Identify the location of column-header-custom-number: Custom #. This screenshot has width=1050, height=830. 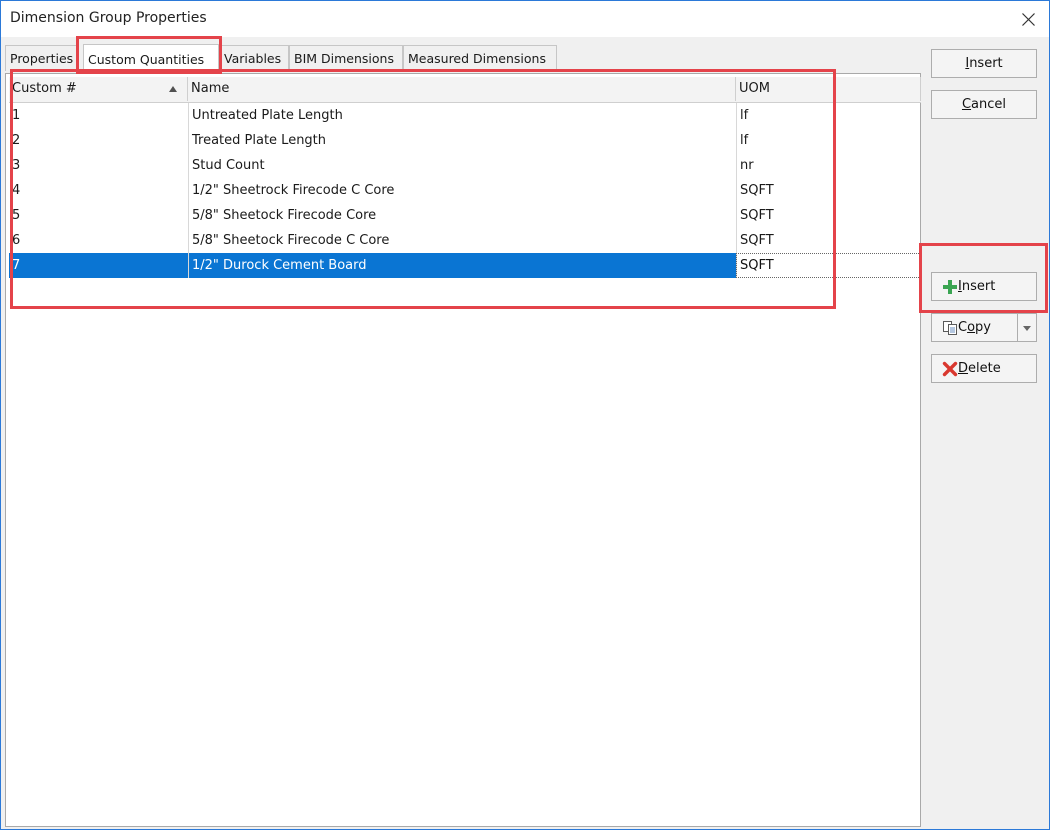
(98, 89).